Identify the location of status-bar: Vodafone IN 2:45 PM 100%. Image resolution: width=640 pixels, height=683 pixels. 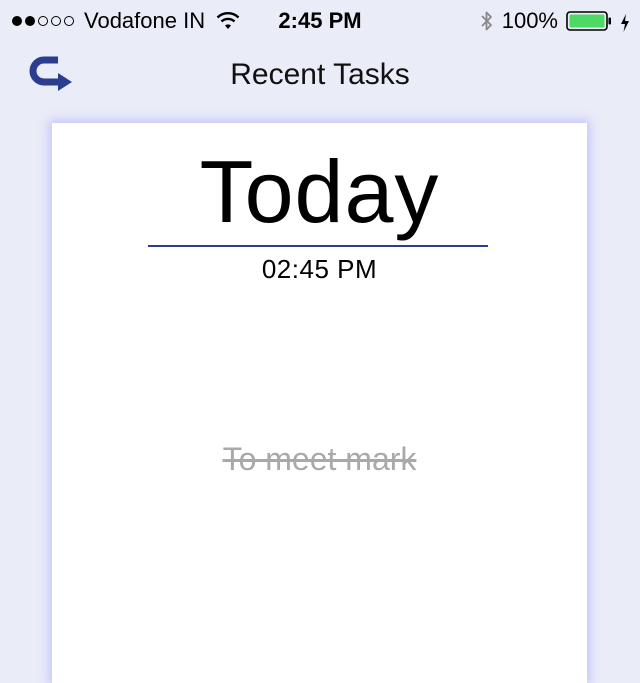
(320, 20).